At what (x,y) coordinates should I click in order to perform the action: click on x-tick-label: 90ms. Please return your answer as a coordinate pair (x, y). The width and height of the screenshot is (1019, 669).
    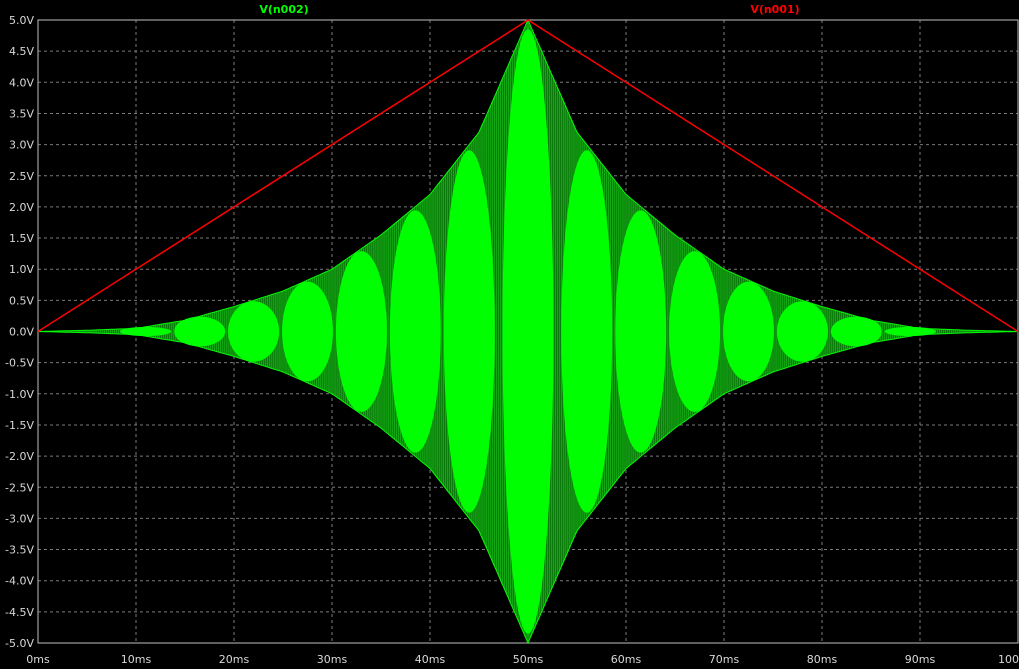
    Looking at the image, I should click on (920, 659).